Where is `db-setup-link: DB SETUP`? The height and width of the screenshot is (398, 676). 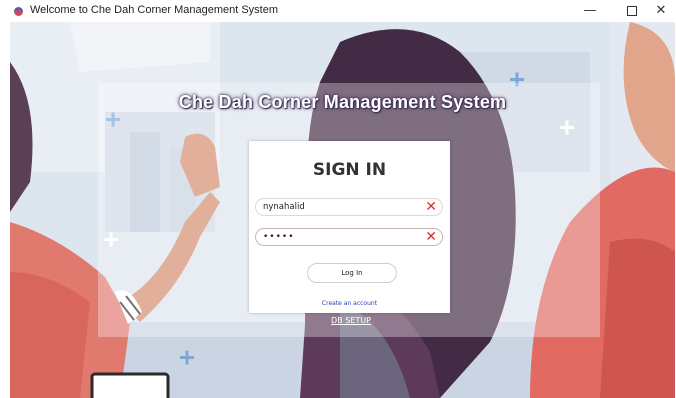 db-setup-link: DB SETUP is located at coordinates (351, 320).